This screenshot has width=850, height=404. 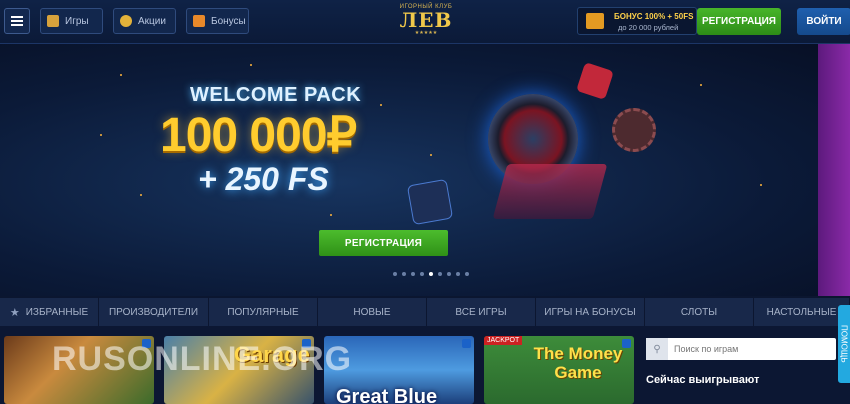 What do you see at coordinates (202, 359) in the screenshot?
I see `watermark: RUSONLINE.ORG` at bounding box center [202, 359].